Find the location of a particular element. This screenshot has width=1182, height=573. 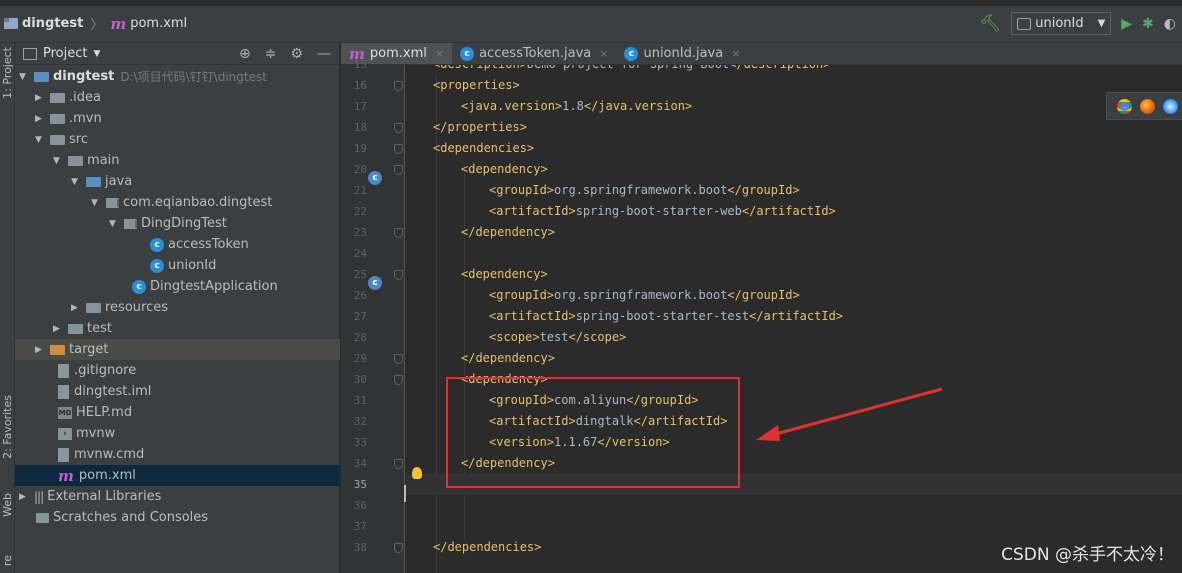

line-number: 23 is located at coordinates (360, 232).